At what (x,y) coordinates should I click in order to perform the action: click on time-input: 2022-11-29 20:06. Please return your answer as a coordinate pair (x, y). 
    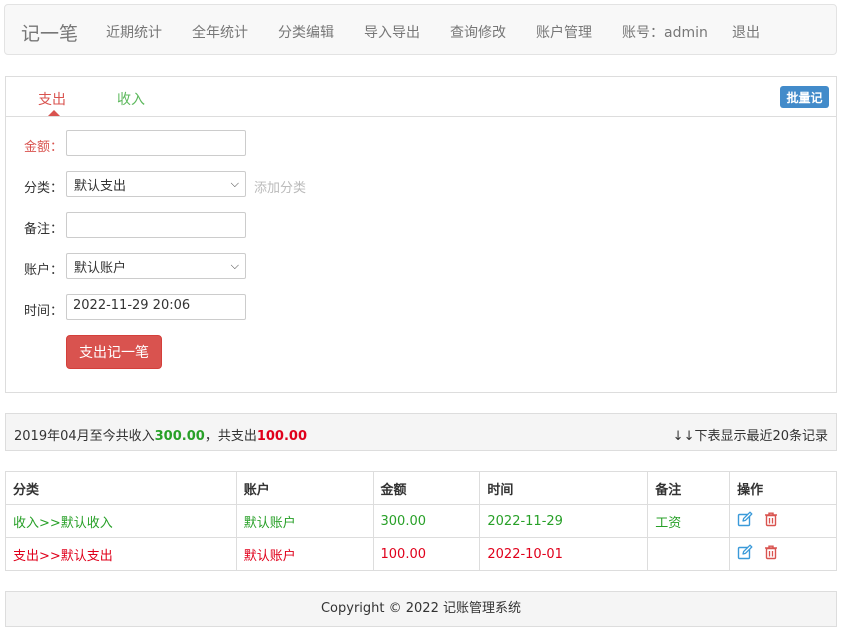
    Looking at the image, I should click on (156, 307).